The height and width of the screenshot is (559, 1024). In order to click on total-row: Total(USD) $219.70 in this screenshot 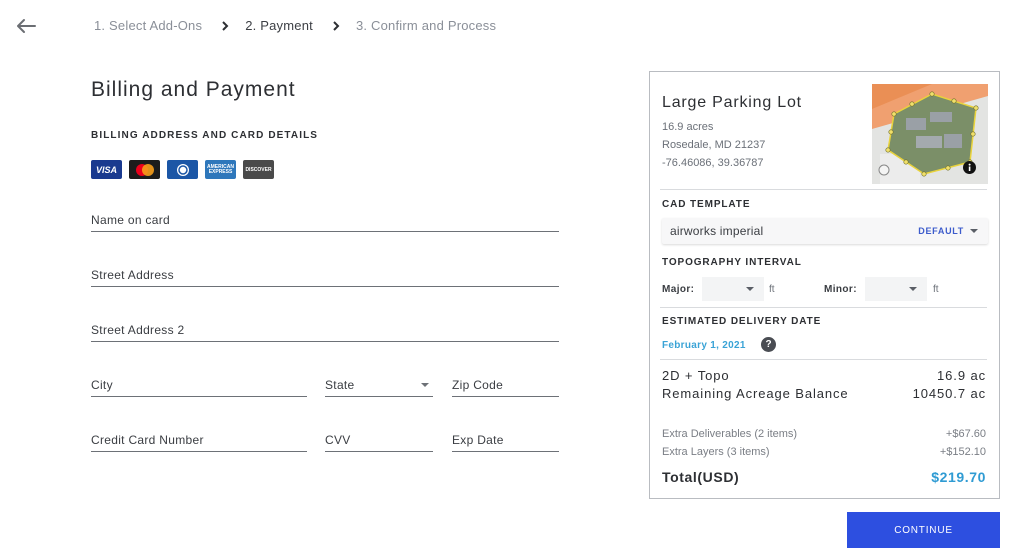, I will do `click(824, 477)`.